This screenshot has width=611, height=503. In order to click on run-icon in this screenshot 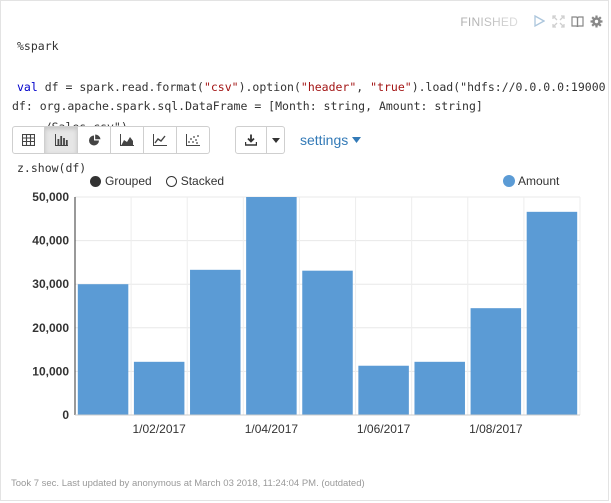, I will do `click(539, 21)`.